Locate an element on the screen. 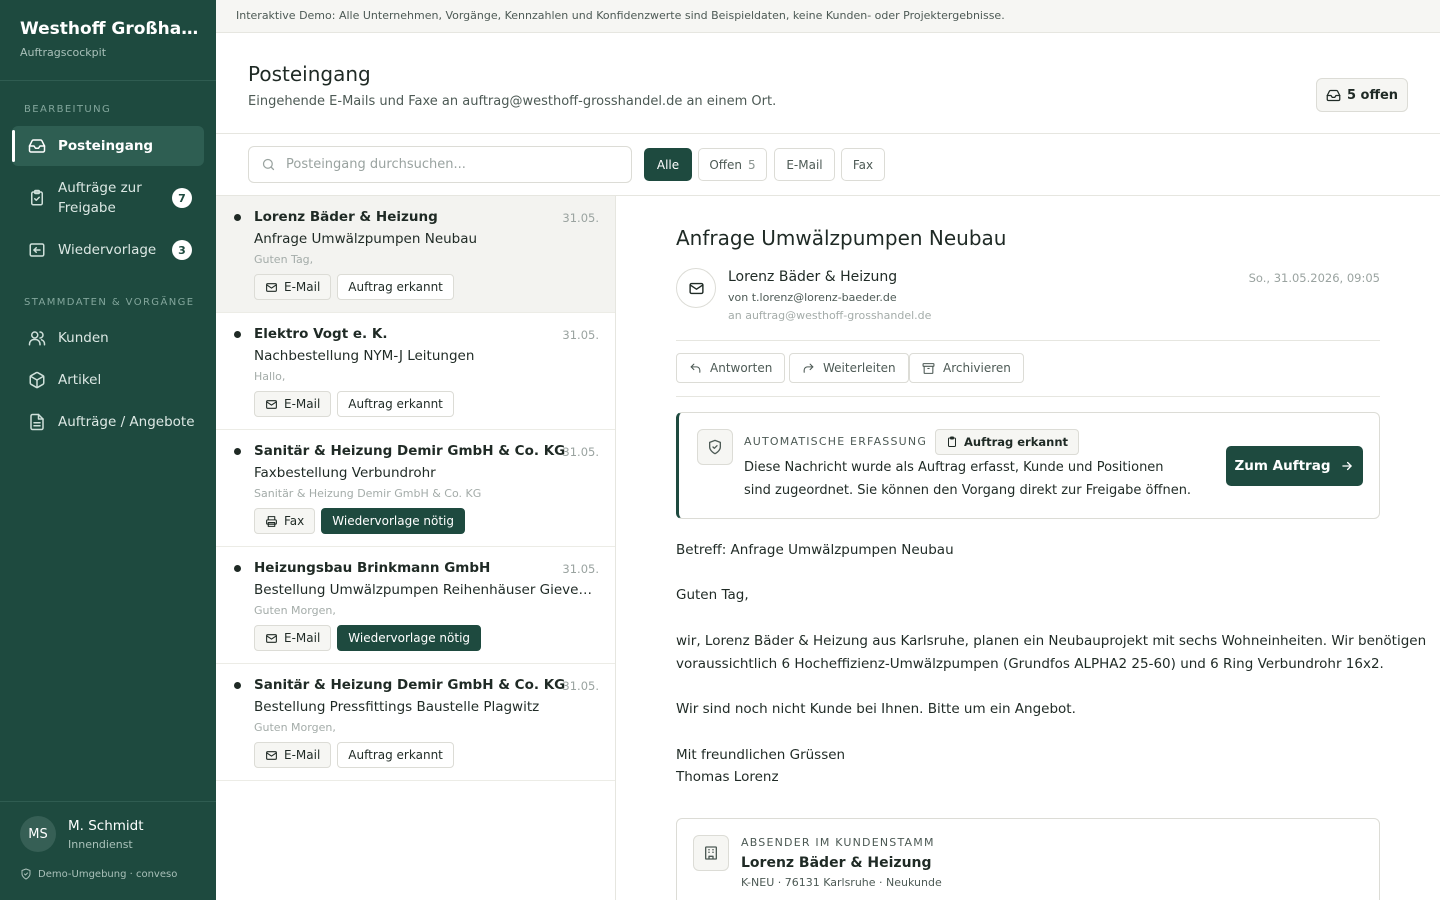 The height and width of the screenshot is (900, 1440). environment-note: Demo-Umgebung · conveso is located at coordinates (98, 874).